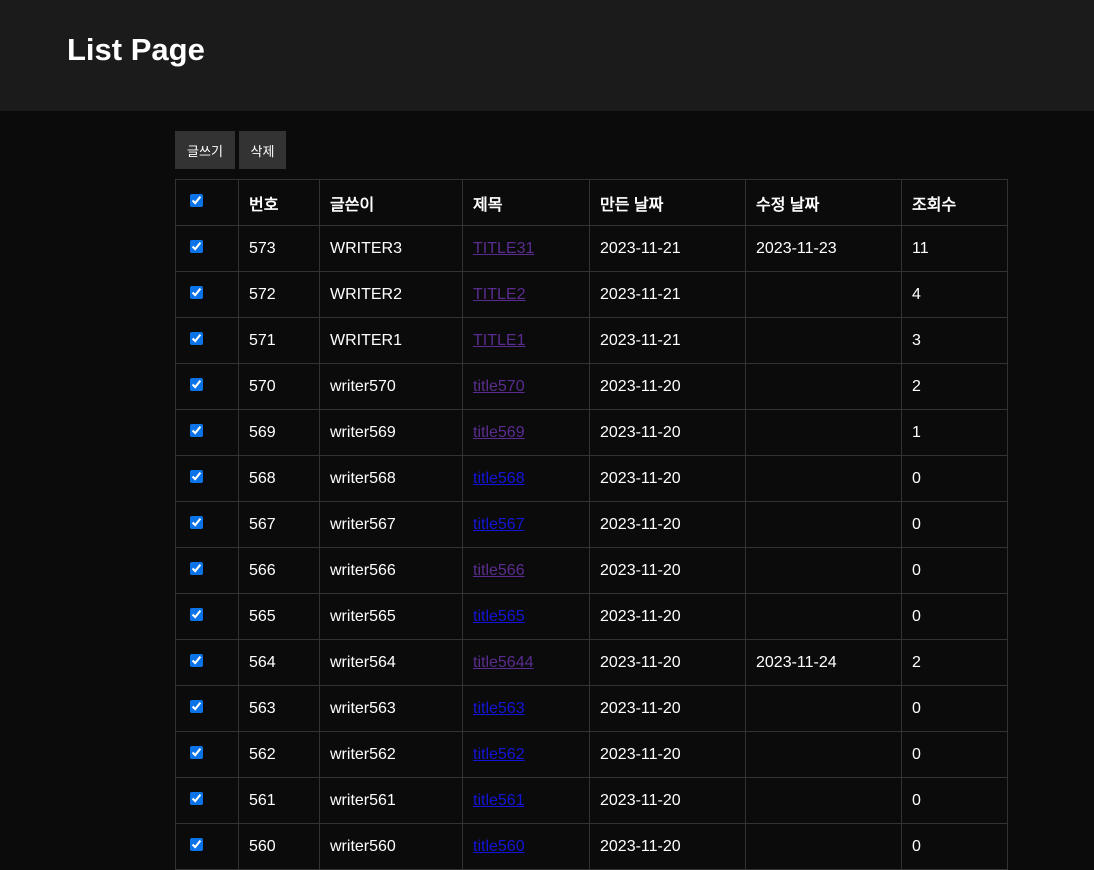 The height and width of the screenshot is (870, 1094). Describe the element at coordinates (954, 202) in the screenshot. I see `column-header-views: 조회수` at that location.